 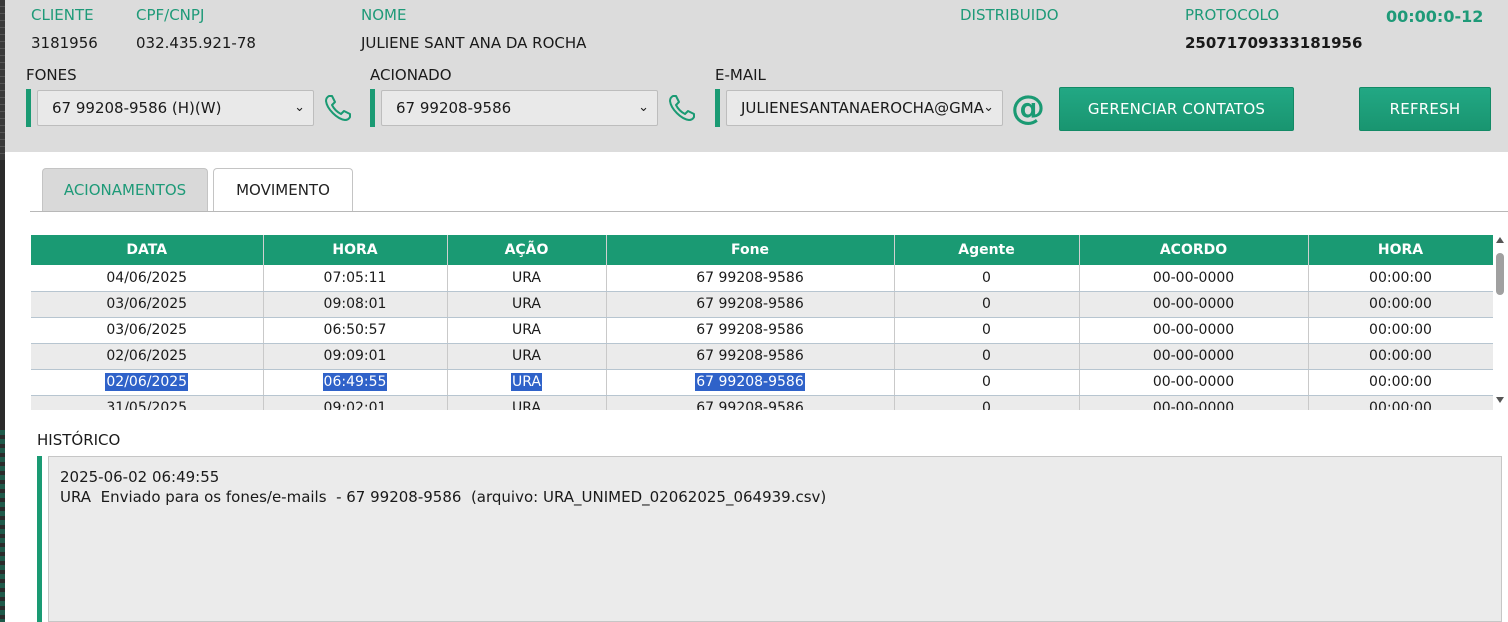 What do you see at coordinates (355, 250) in the screenshot?
I see `column-header-hora: HORA` at bounding box center [355, 250].